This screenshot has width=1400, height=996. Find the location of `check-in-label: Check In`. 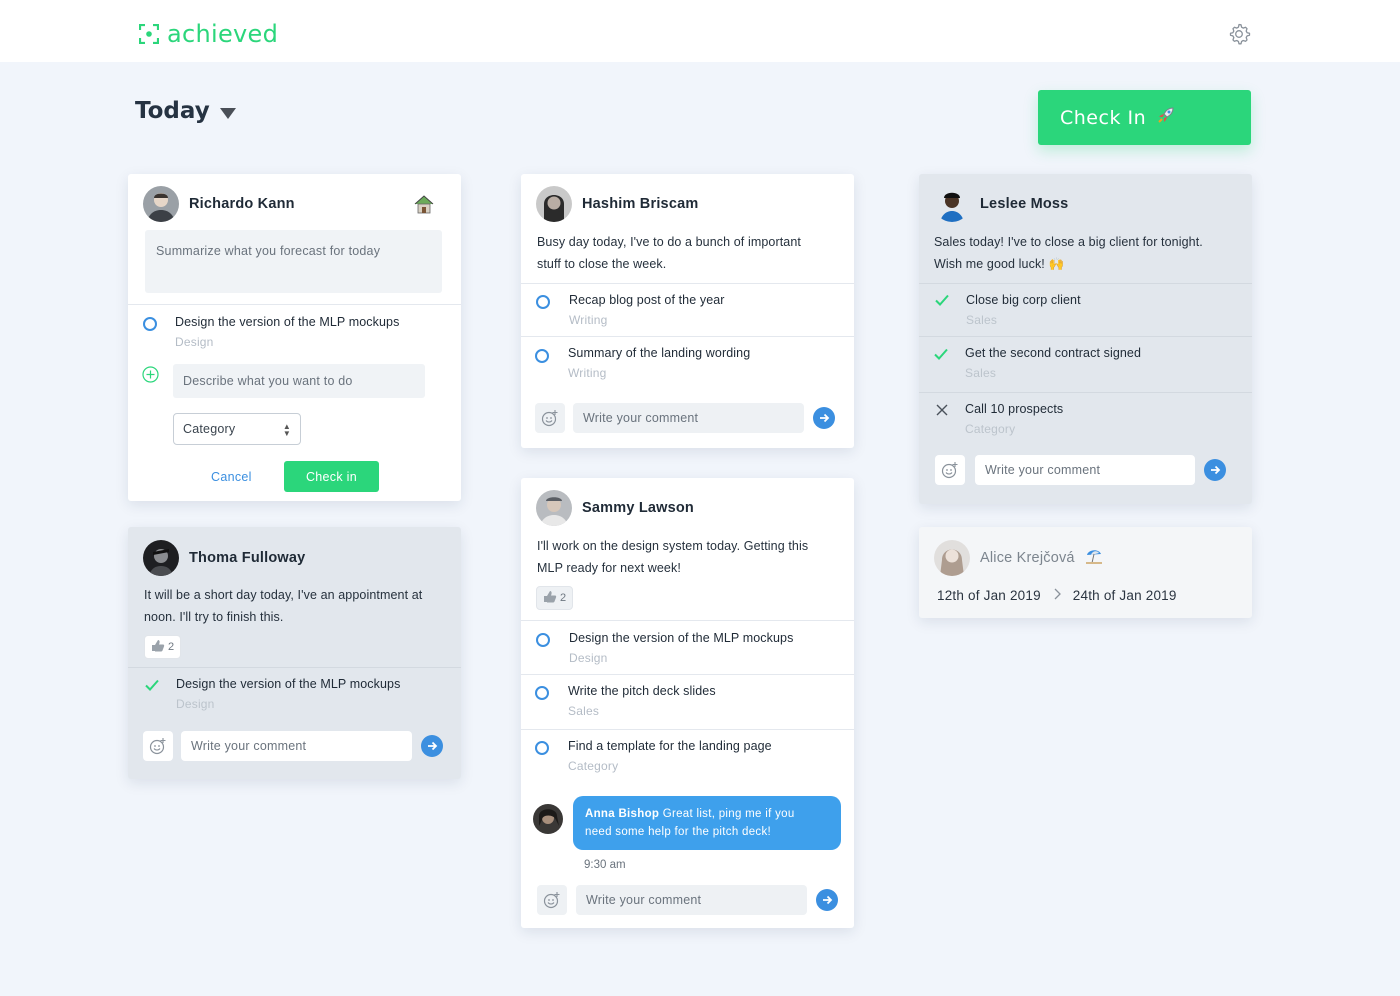

check-in-label: Check In is located at coordinates (1103, 117).